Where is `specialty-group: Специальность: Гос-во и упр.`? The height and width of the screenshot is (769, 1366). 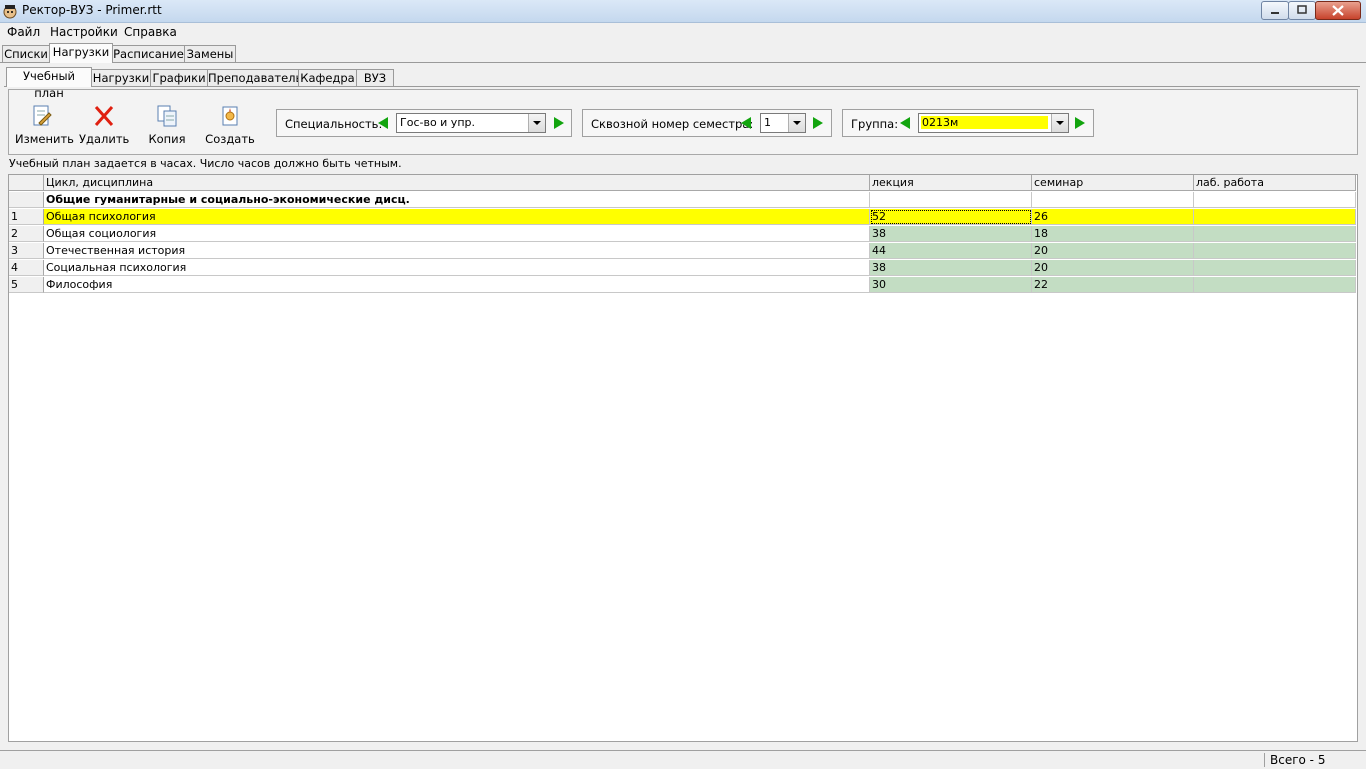
specialty-group: Специальность: Гос-во и упр. is located at coordinates (424, 123).